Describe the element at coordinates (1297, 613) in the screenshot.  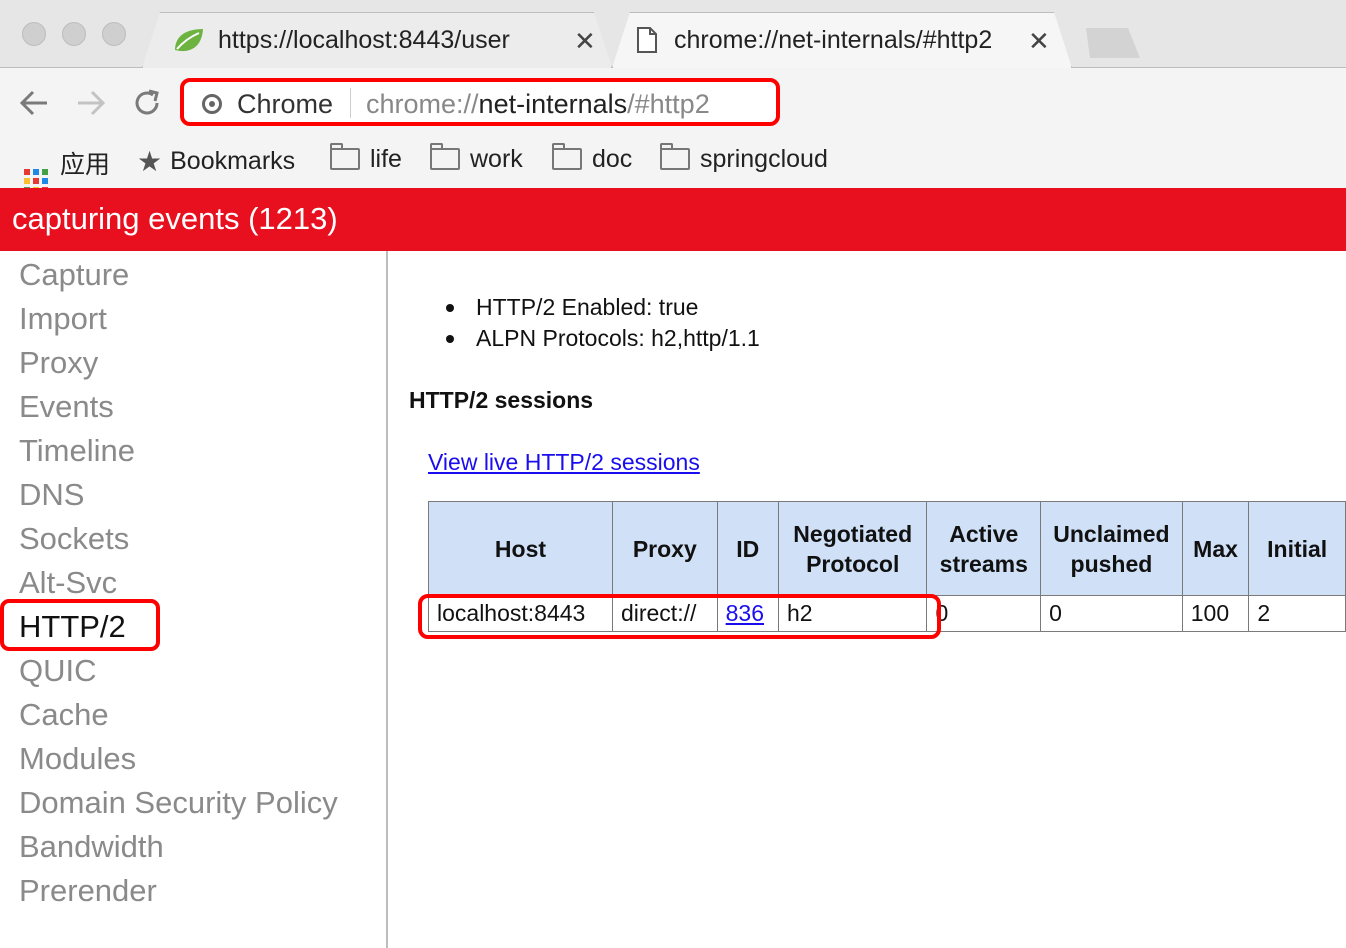
I see `cell-initial: 2` at that location.